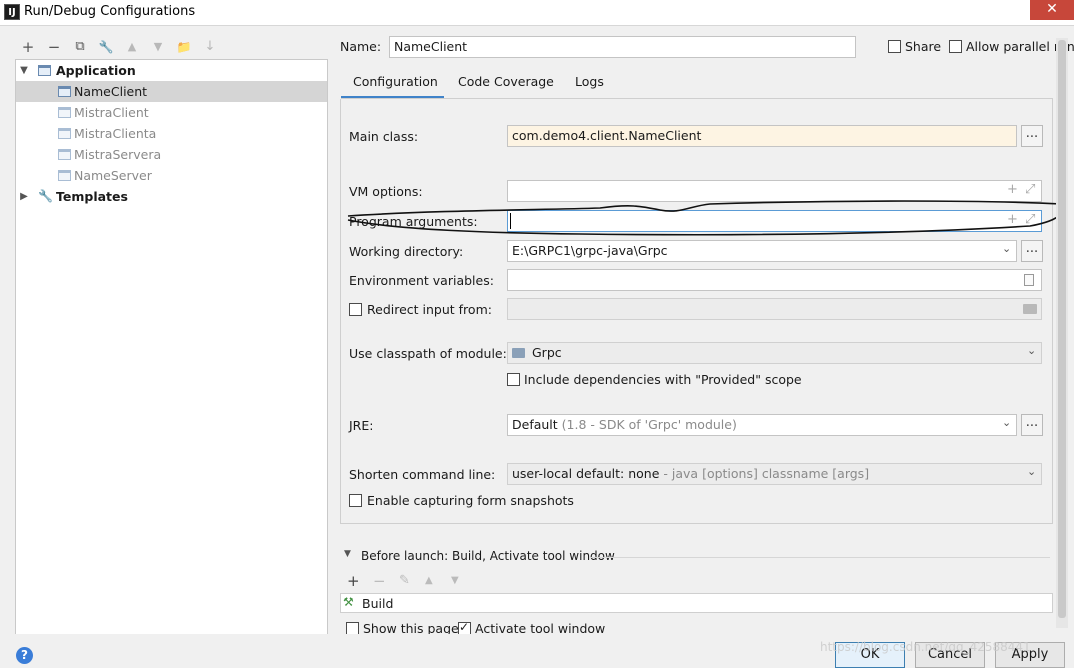 The height and width of the screenshot is (668, 1074). Describe the element at coordinates (513, 379) in the screenshot. I see `include-dependencies-checkbox` at that location.